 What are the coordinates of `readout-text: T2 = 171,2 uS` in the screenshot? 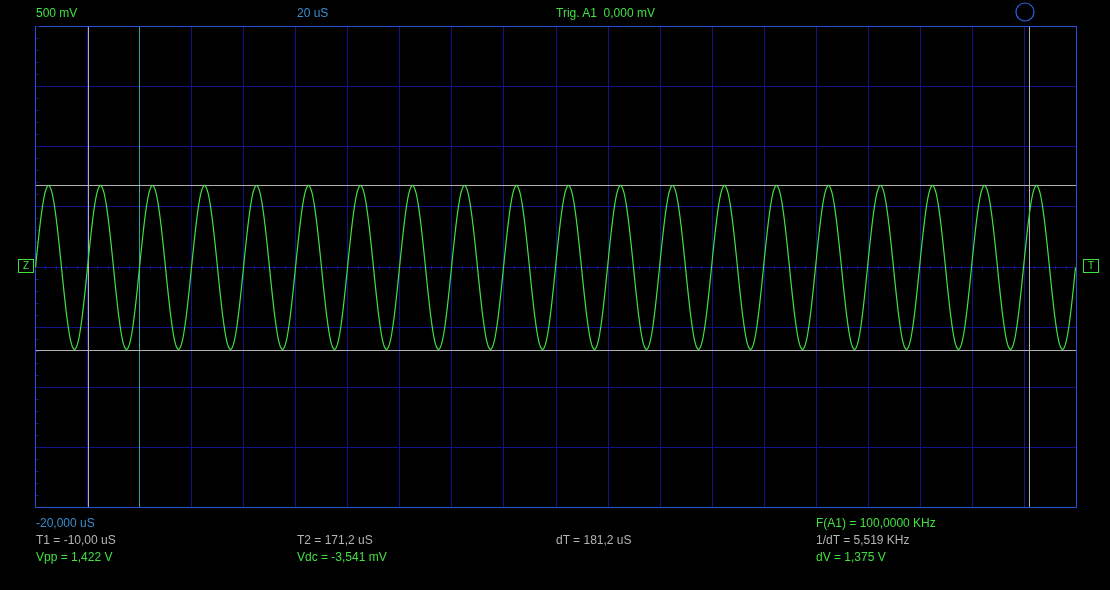 It's located at (335, 539).